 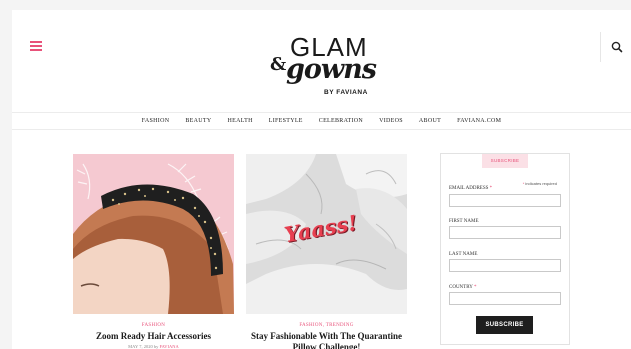 I want to click on subscribe-badge: SUBSCRIBE, so click(x=505, y=161).